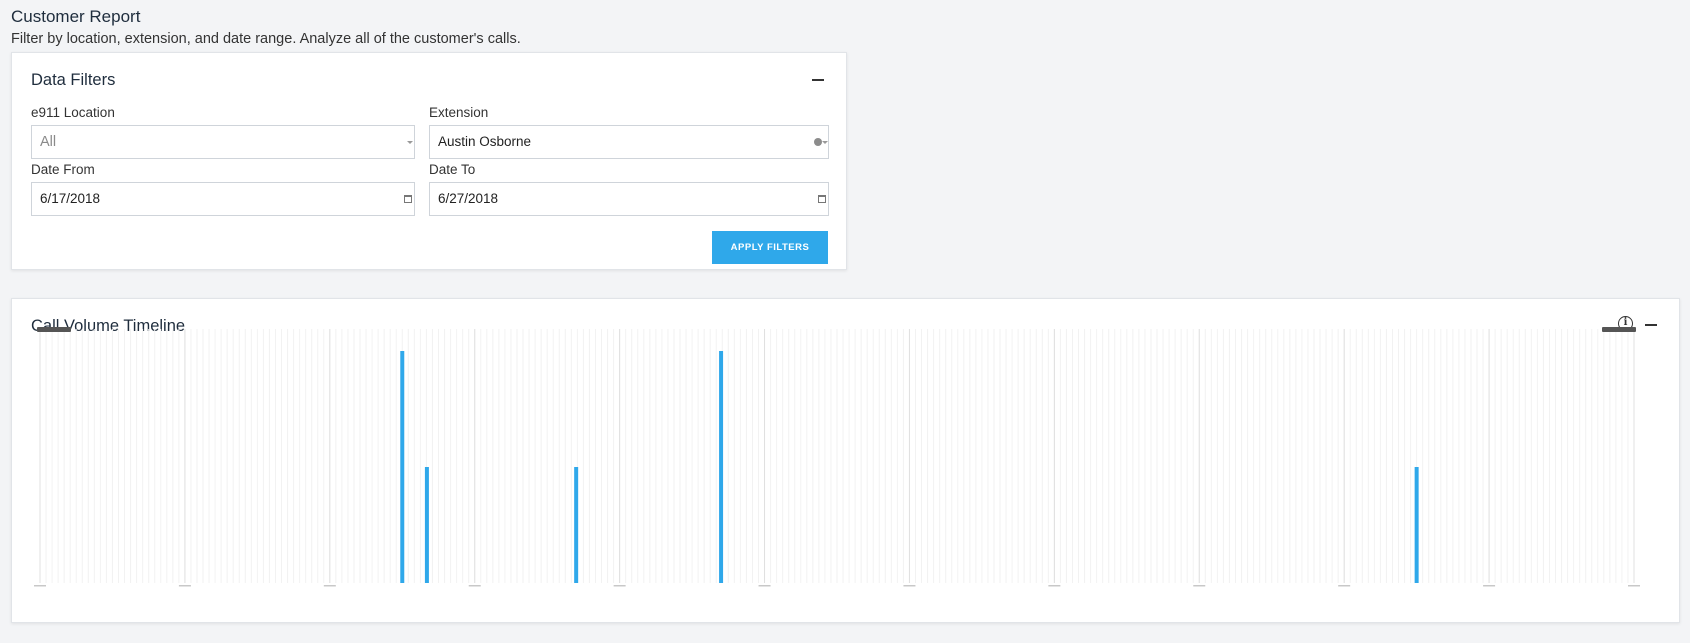 This screenshot has height=643, width=1690. I want to click on date-from-label: Date From, so click(63, 169).